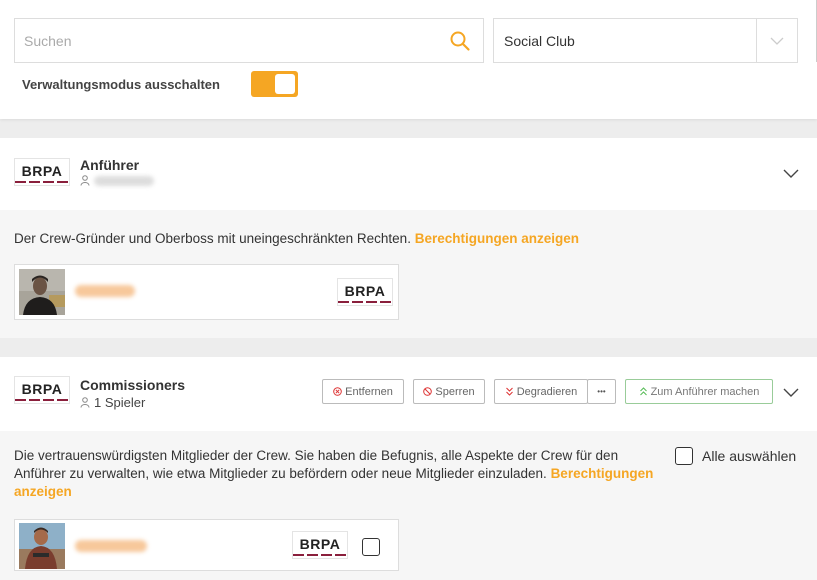 Image resolution: width=817 pixels, height=580 pixels. Describe the element at coordinates (541, 391) in the screenshot. I see `demote-button: Degradieren` at that location.